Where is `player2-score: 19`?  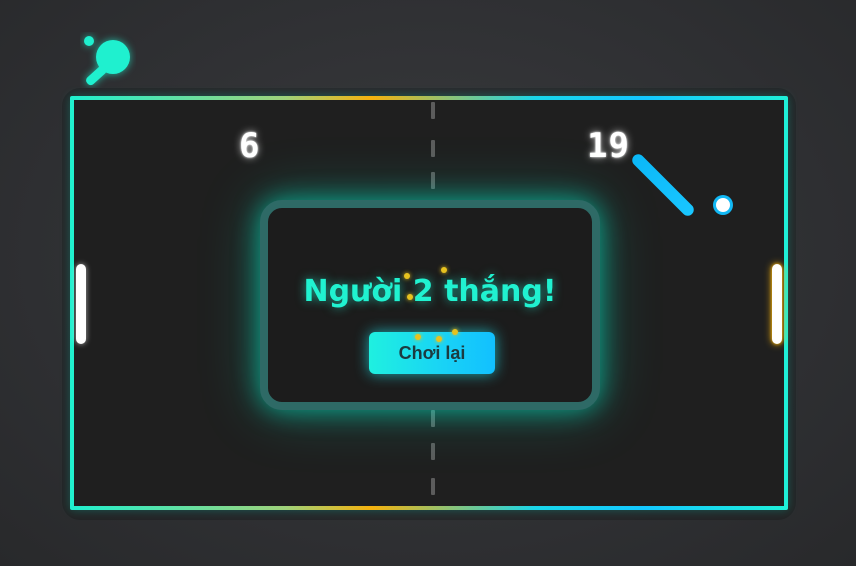
player2-score: 19 is located at coordinates (608, 146).